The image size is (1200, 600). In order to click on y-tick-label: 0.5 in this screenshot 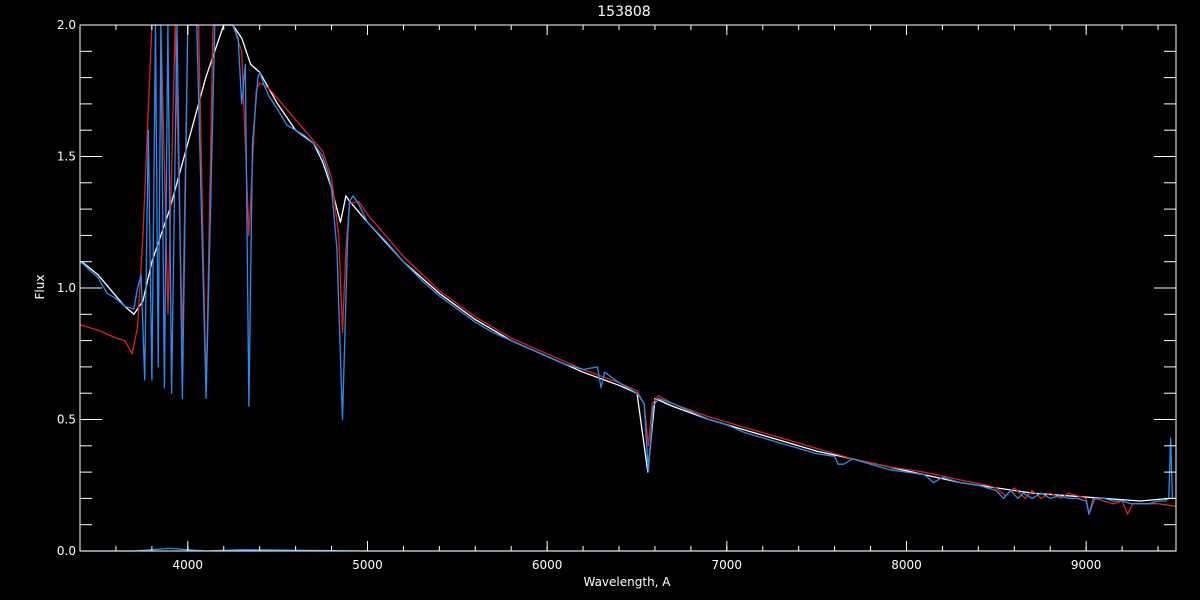, I will do `click(66, 420)`.